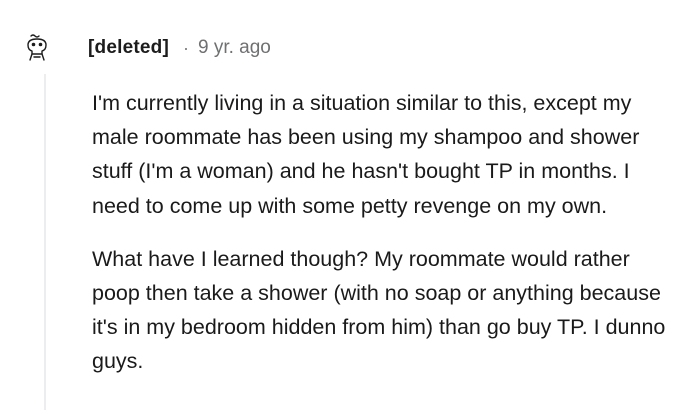 The height and width of the screenshot is (410, 700). I want to click on comment-author: [deleted], so click(128, 48).